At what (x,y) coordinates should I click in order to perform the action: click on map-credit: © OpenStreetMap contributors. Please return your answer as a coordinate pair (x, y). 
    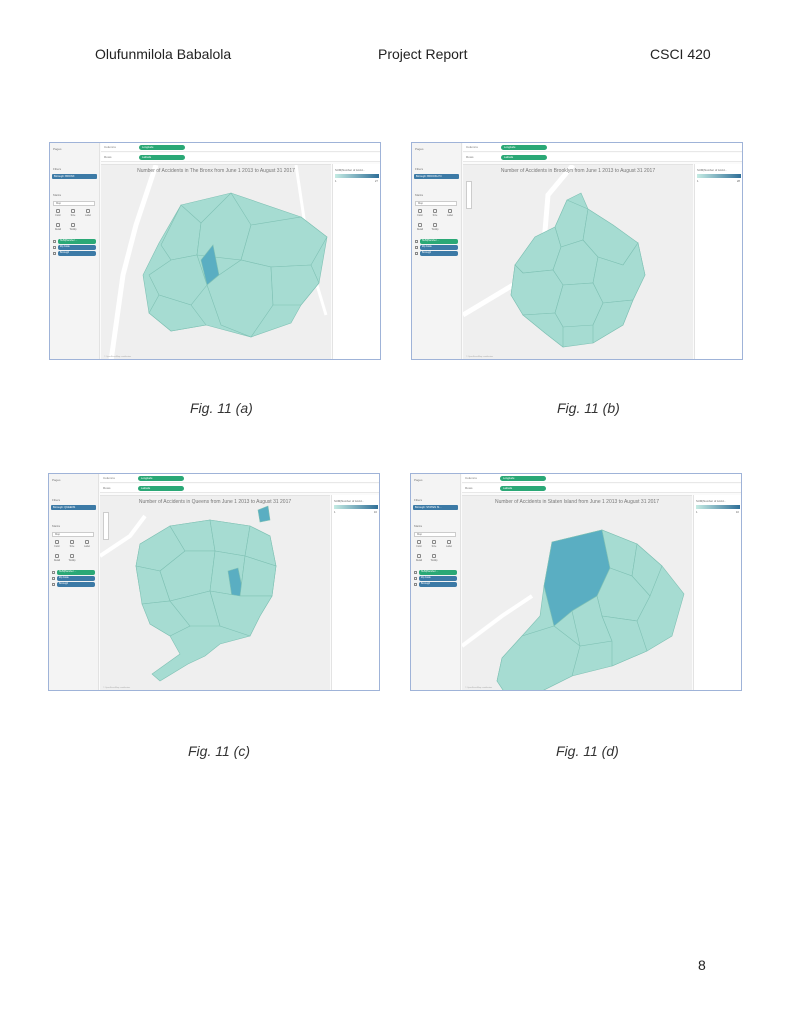
    Looking at the image, I should click on (480, 357).